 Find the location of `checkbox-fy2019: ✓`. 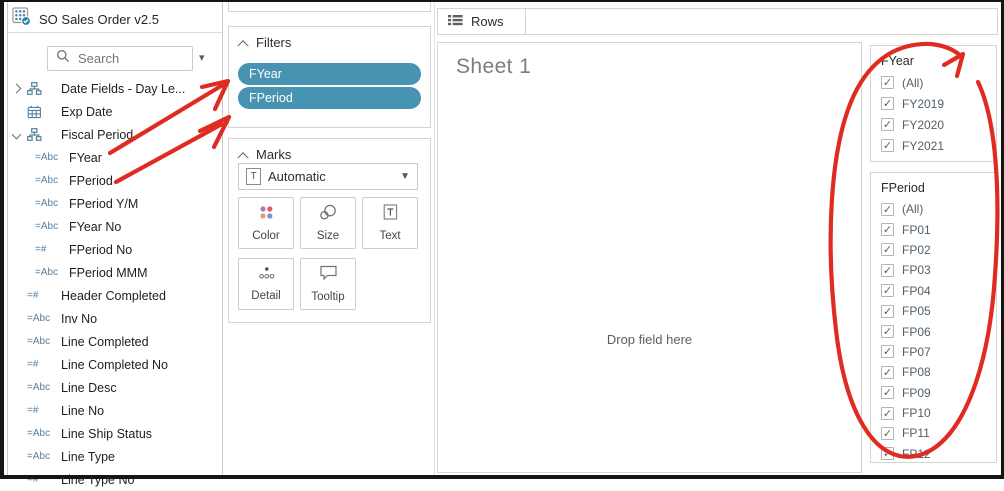

checkbox-fy2019: ✓ is located at coordinates (887, 103).